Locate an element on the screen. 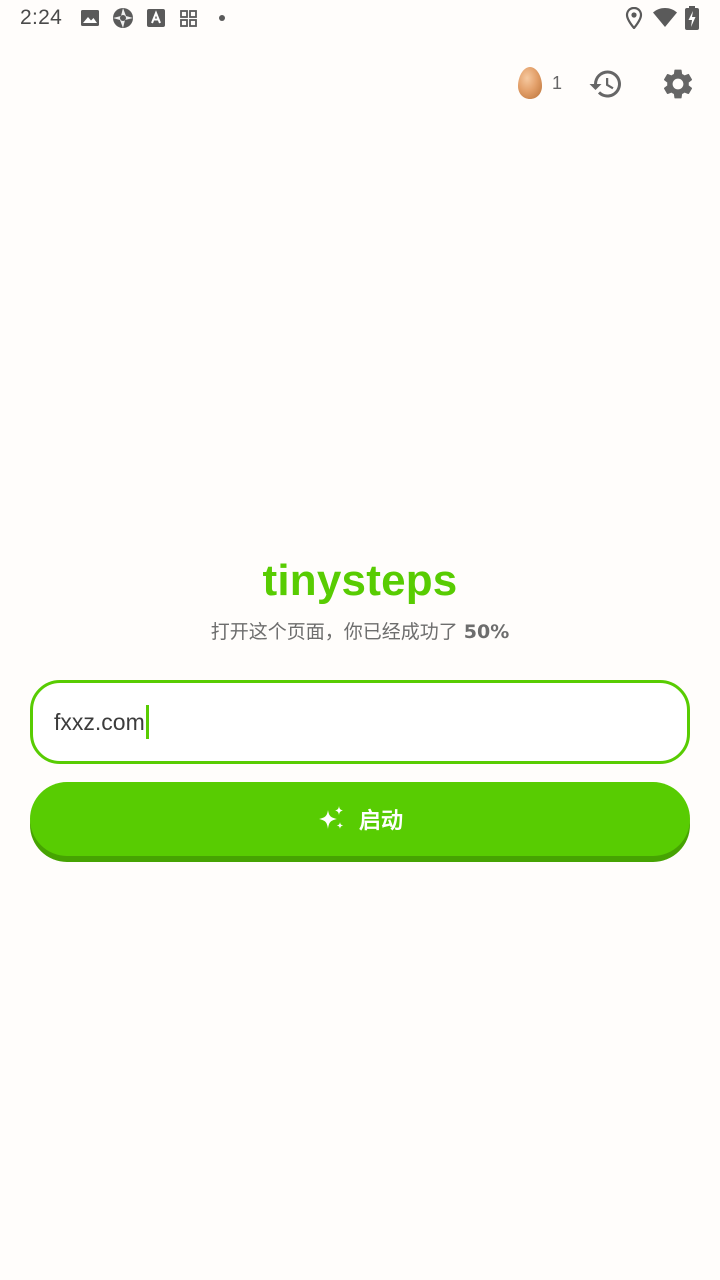 Image resolution: width=720 pixels, height=1280 pixels. status-bar: 2:24 is located at coordinates (360, 19).